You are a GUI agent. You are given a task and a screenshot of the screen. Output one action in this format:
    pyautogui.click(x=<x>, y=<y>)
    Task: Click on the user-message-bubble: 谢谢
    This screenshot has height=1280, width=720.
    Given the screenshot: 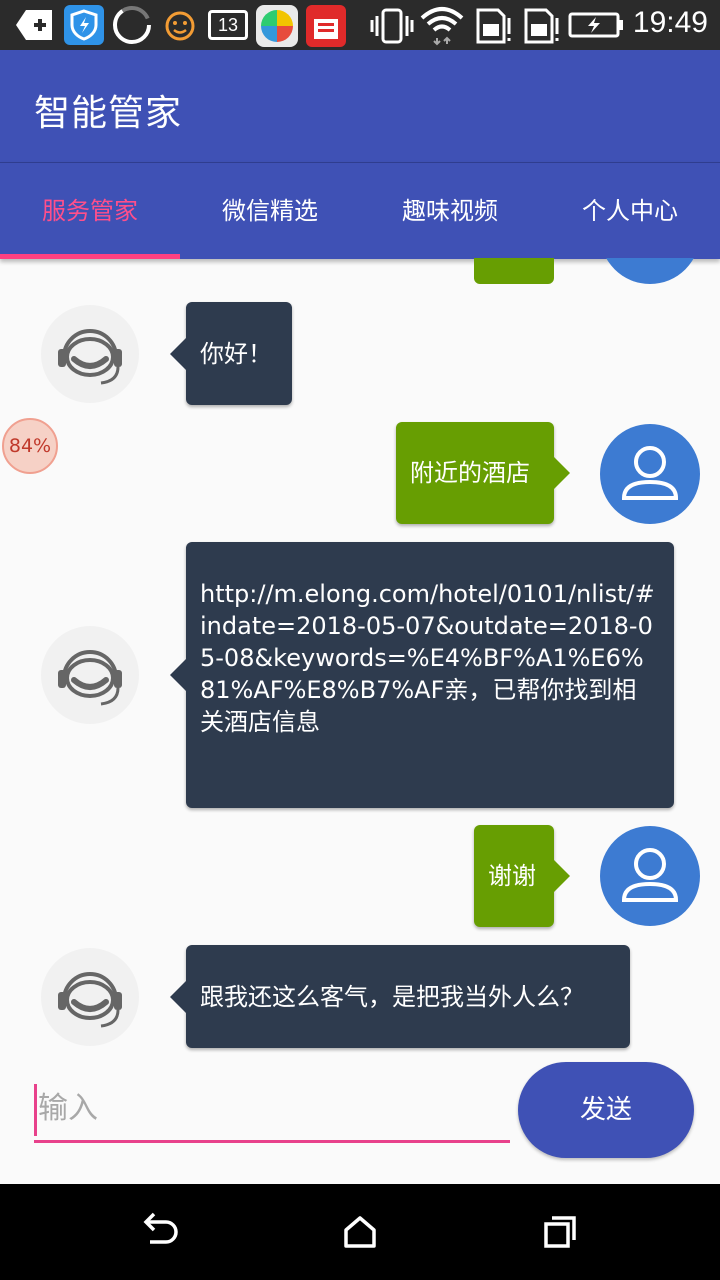 What is the action you would take?
    pyautogui.click(x=522, y=876)
    